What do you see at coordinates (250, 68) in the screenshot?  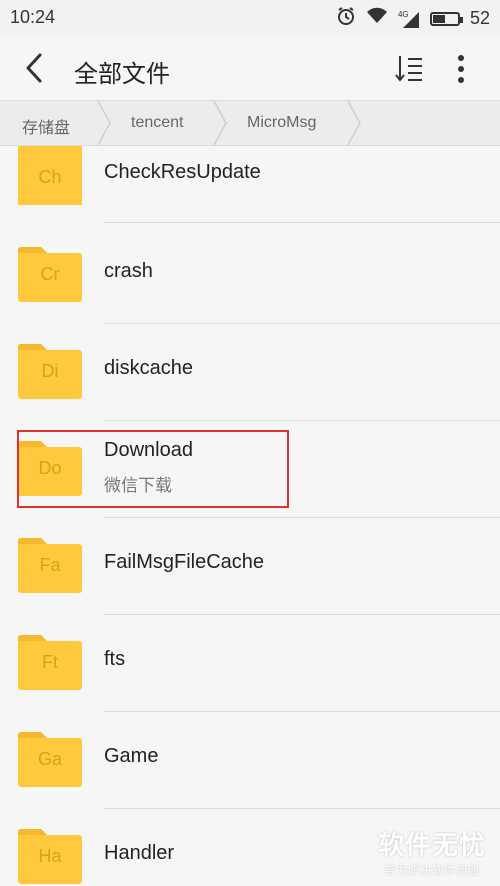 I see `title-bar: 全部文件` at bounding box center [250, 68].